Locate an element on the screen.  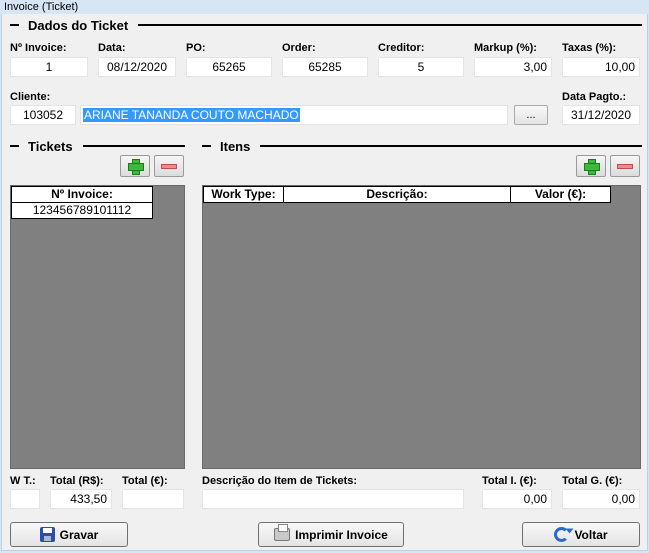
ticket-section-title: Dados do Ticket is located at coordinates (78, 25).